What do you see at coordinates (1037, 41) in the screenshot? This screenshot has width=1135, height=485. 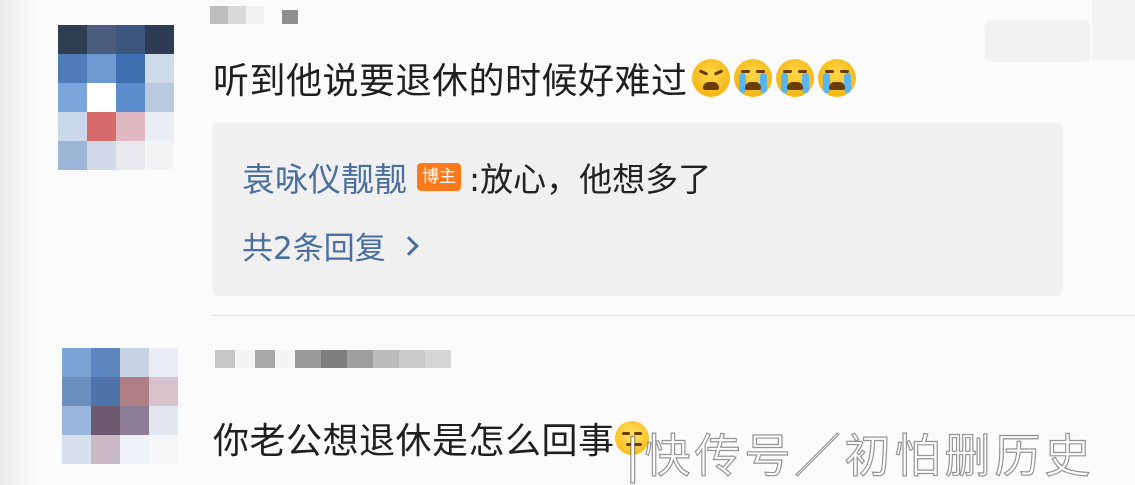 I see `blurred-element` at bounding box center [1037, 41].